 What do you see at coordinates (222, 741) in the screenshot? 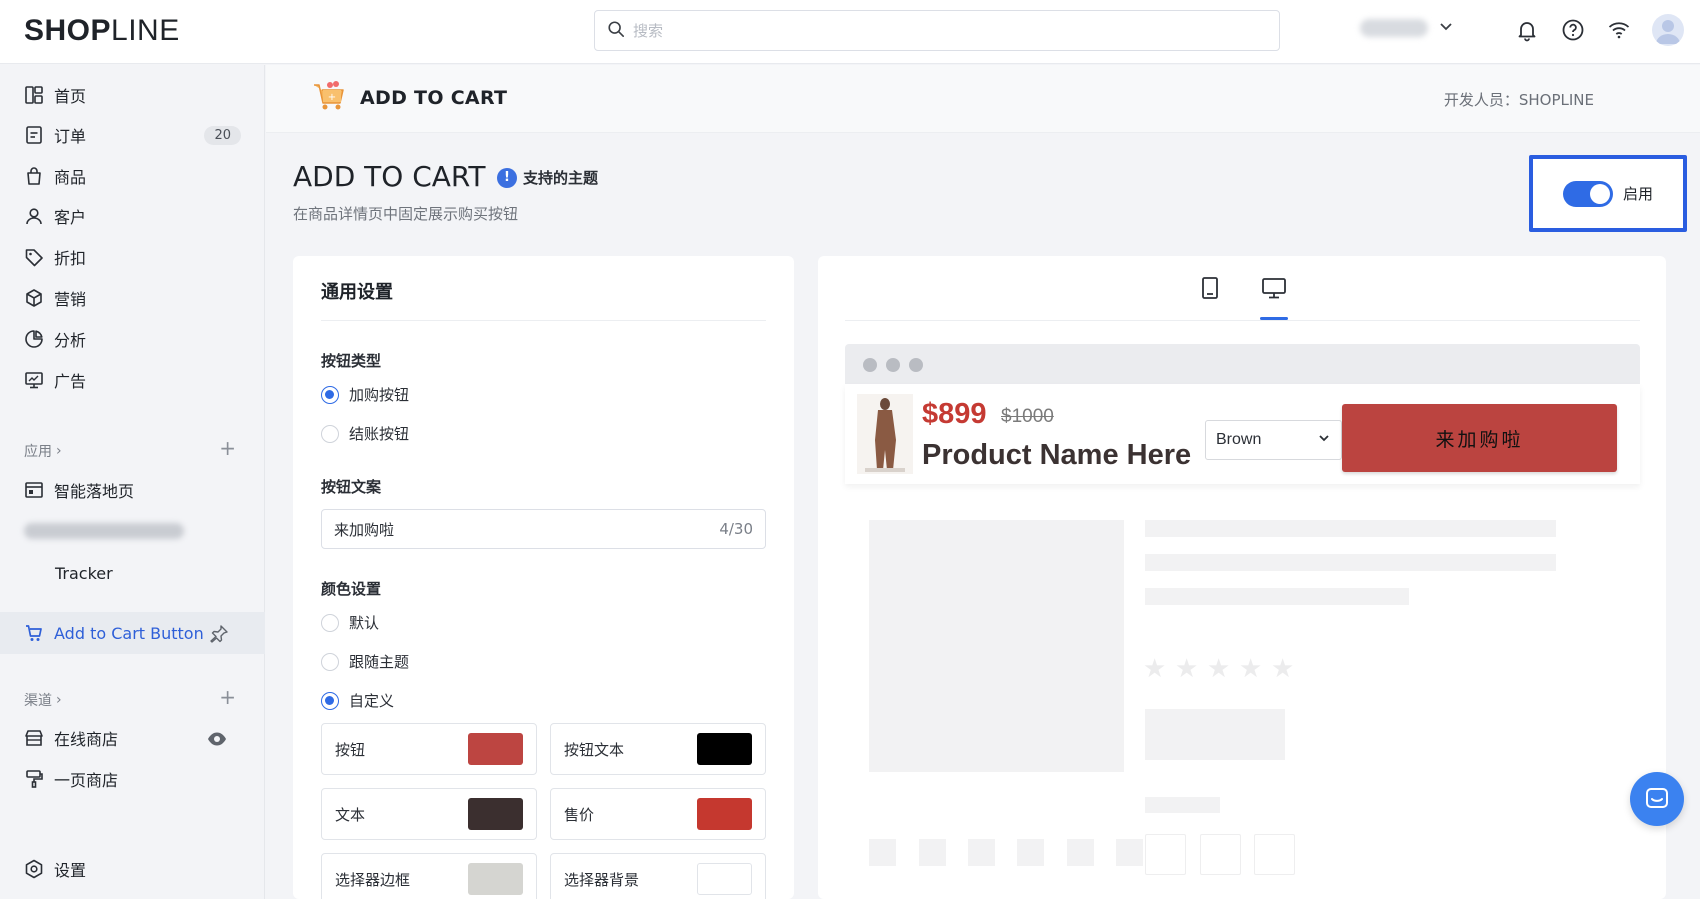
I see `eye-icon` at bounding box center [222, 741].